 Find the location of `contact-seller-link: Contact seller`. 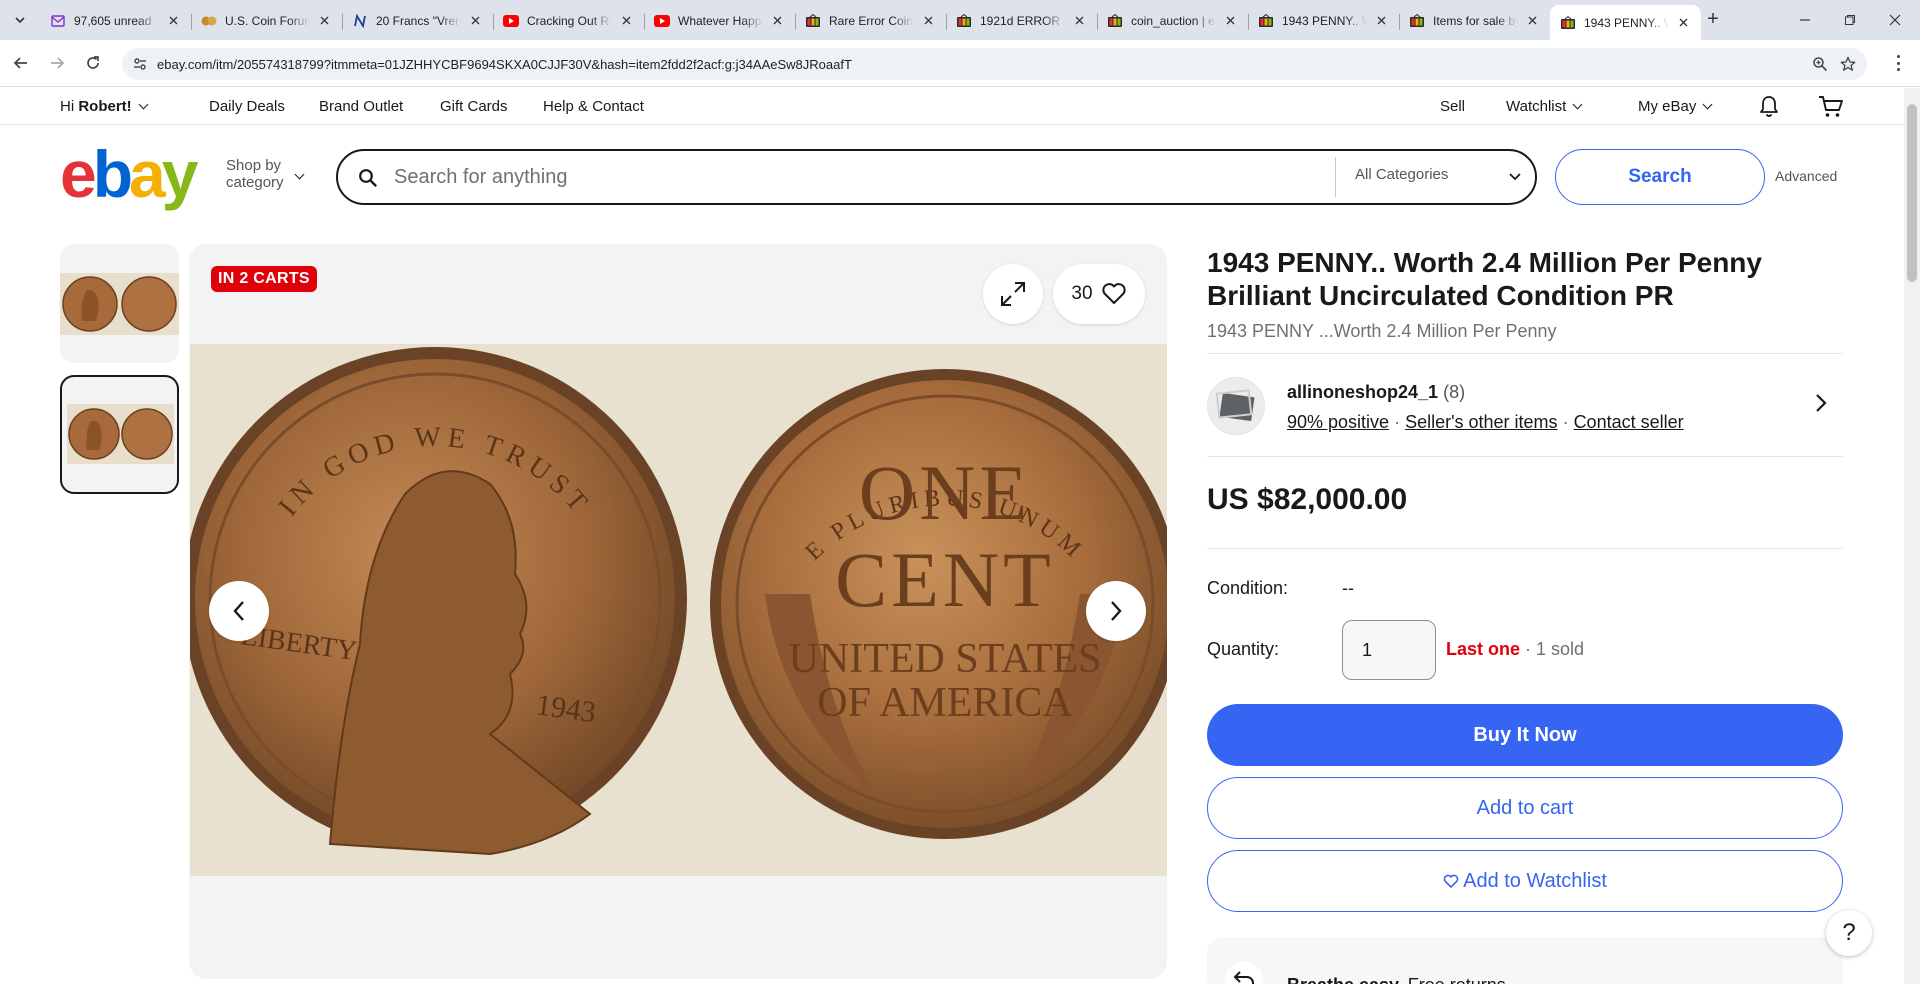

contact-seller-link: Contact seller is located at coordinates (1629, 422).